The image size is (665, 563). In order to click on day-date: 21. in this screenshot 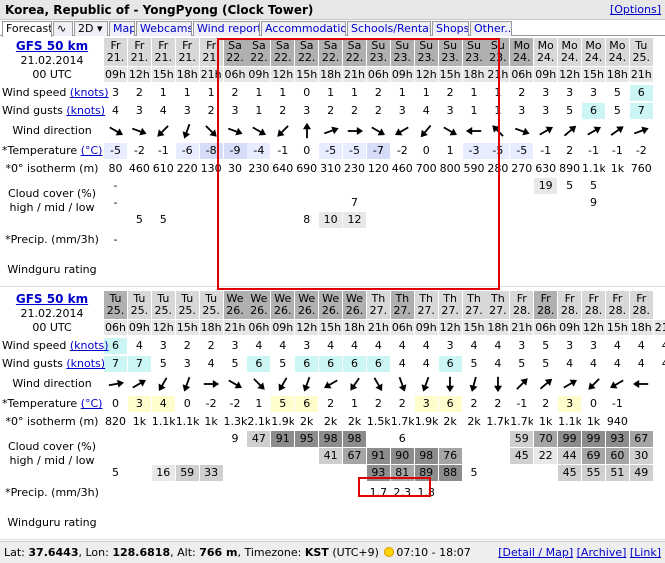, I will do `click(187, 57)`.